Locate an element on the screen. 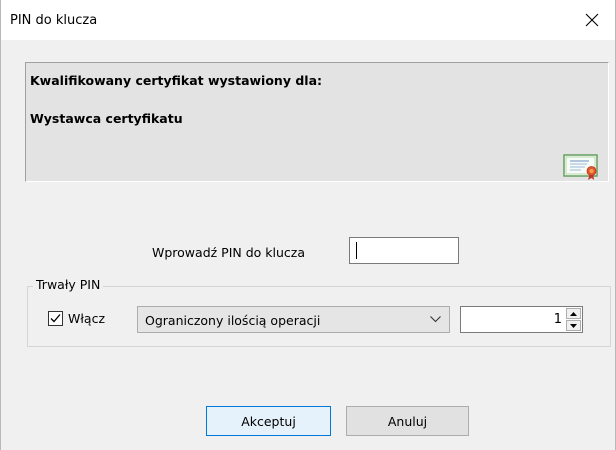 This screenshot has height=450, width=616. pin-mode-dropdown: Ograniczony ilością operacji is located at coordinates (293, 319).